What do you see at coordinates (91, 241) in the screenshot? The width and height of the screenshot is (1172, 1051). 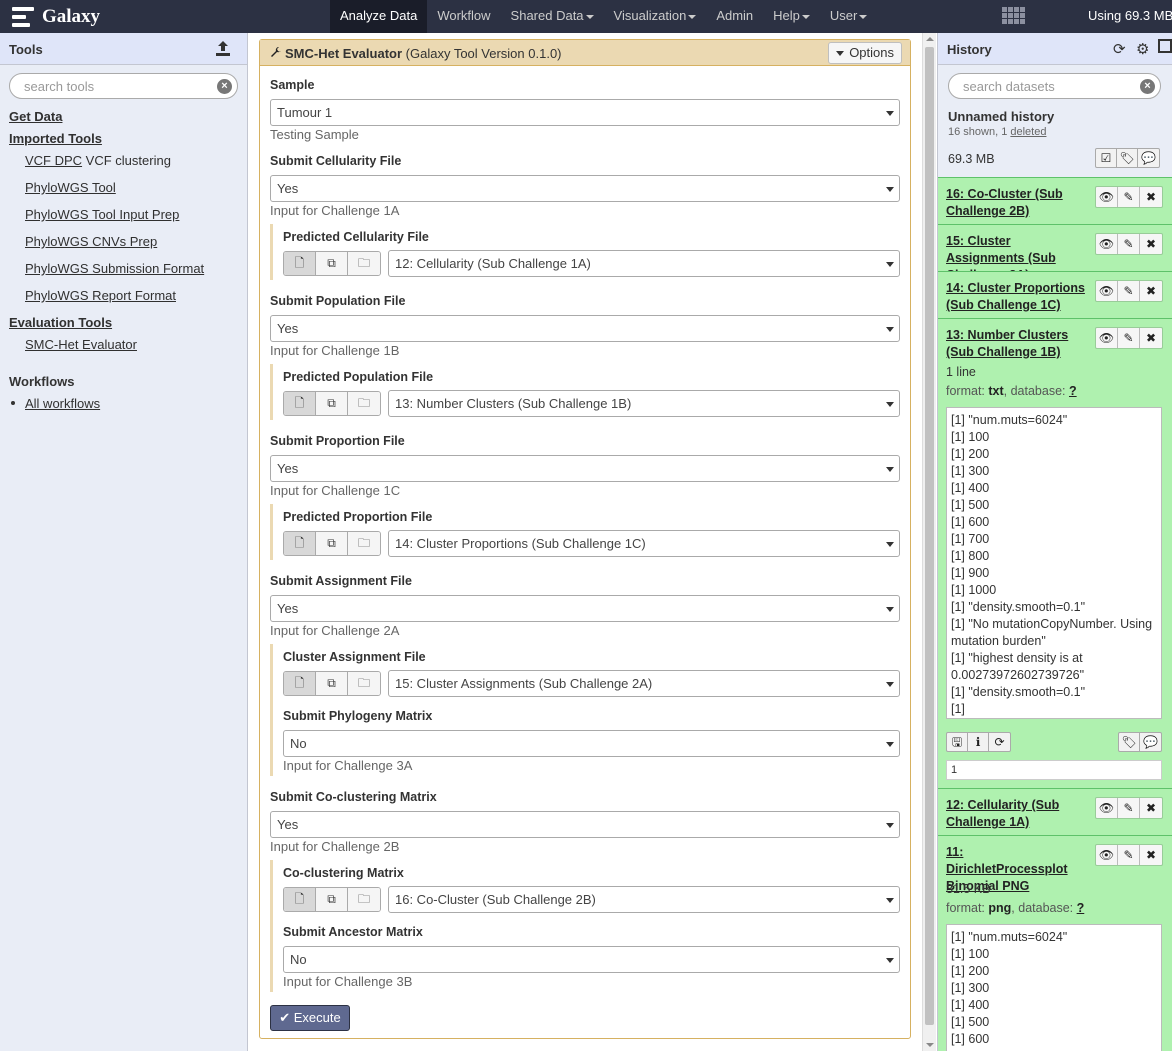 I see `tool-phylowgs-cnvs-prep: PhyloWGS CNVs Prep` at bounding box center [91, 241].